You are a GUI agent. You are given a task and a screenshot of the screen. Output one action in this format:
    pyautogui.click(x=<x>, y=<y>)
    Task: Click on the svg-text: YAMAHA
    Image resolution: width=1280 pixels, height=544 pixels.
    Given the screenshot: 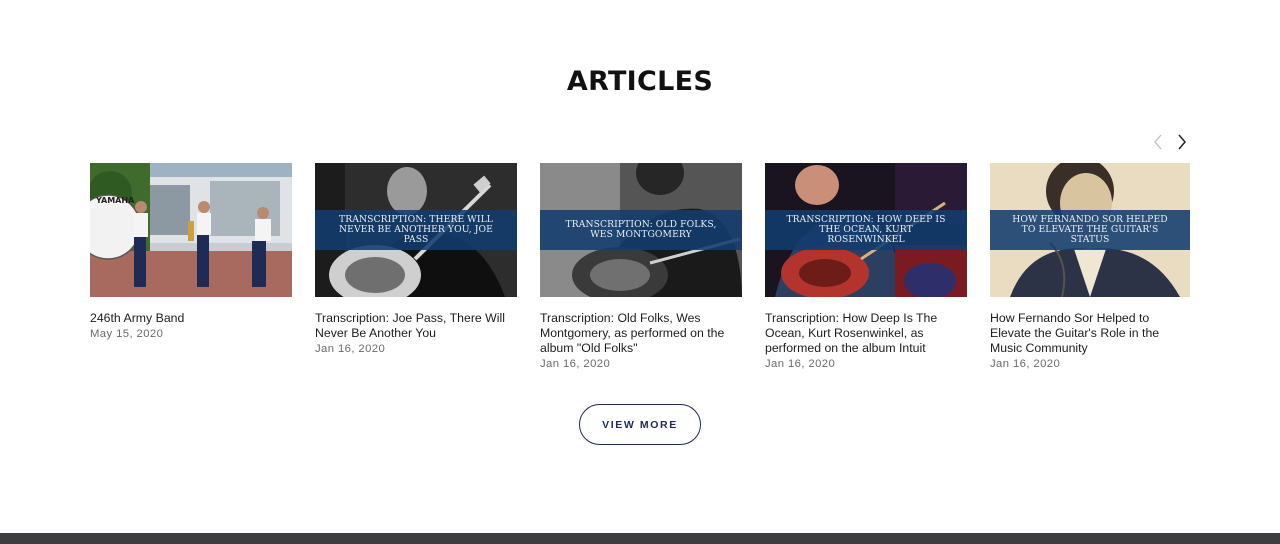 What is the action you would take?
    pyautogui.click(x=115, y=200)
    